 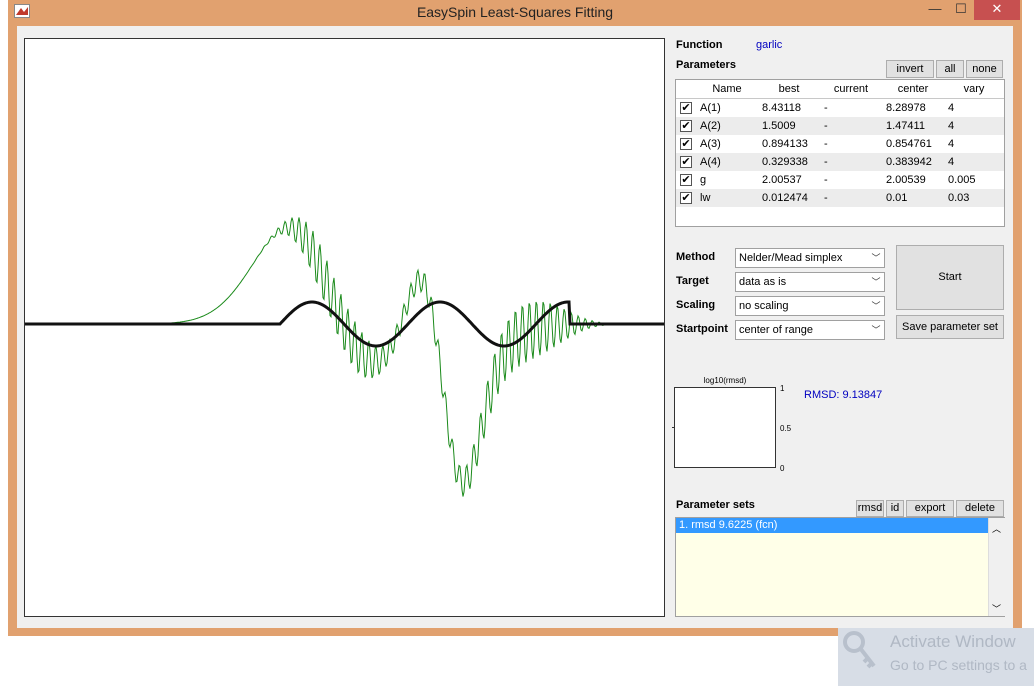 I want to click on minimize-button: —, so click(x=935, y=10).